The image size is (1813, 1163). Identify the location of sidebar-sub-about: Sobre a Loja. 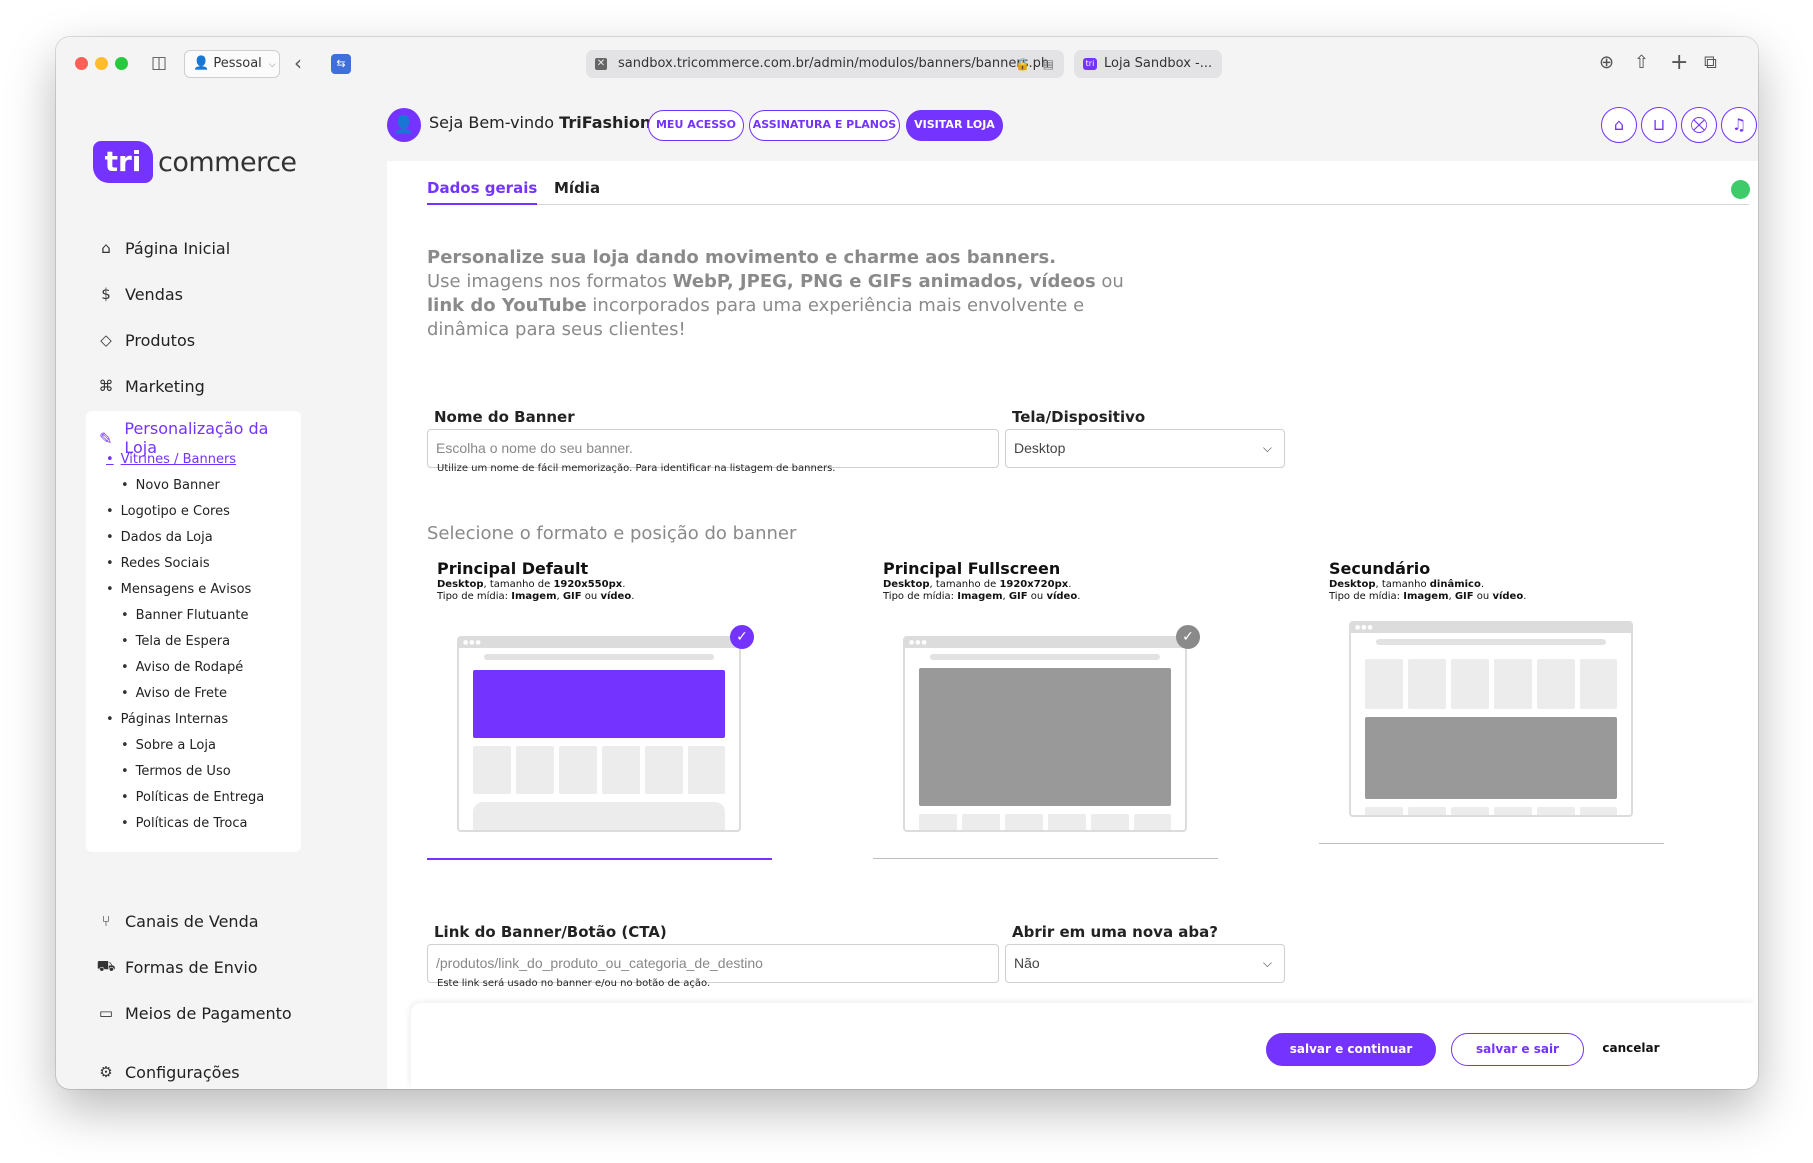
(168, 745).